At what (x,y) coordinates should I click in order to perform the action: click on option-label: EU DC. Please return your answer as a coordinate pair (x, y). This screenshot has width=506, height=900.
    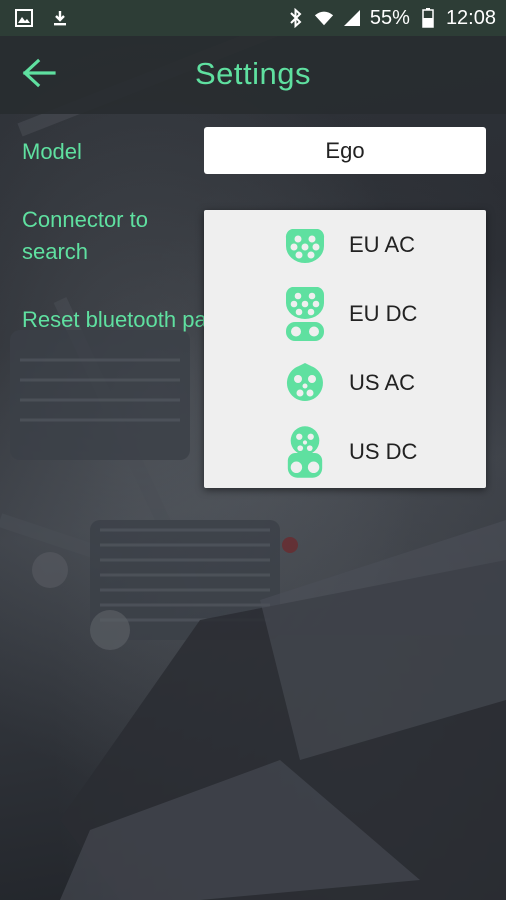
    Looking at the image, I should click on (383, 313).